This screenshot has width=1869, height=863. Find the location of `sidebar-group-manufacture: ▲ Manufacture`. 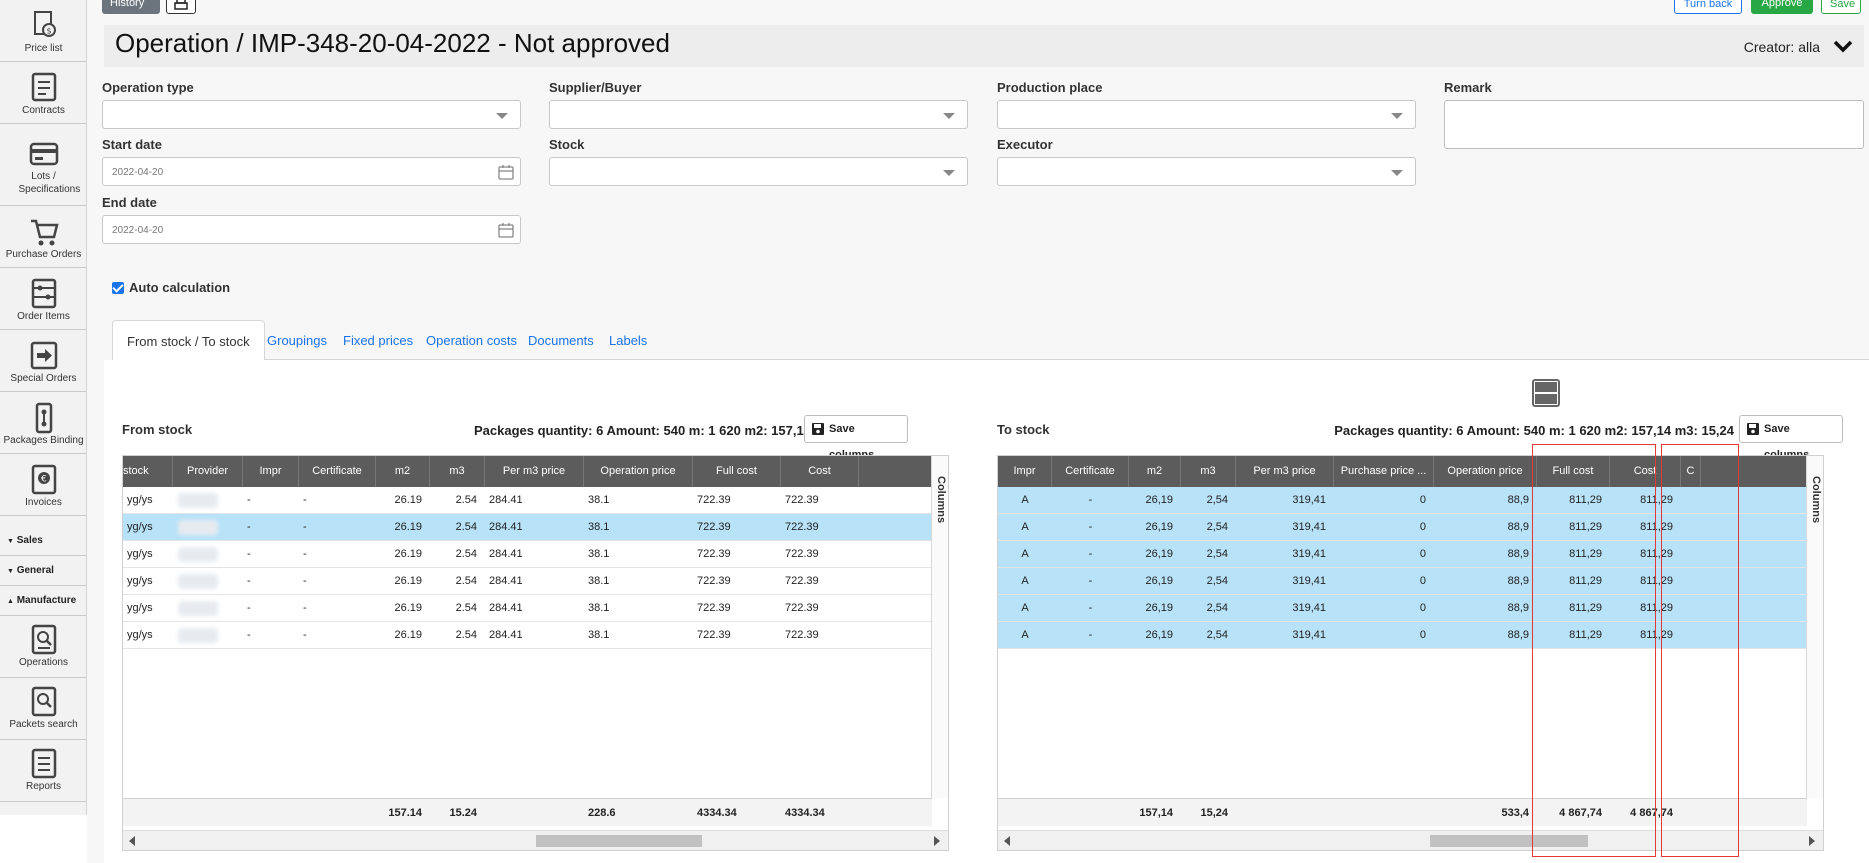

sidebar-group-manufacture: ▲ Manufacture is located at coordinates (43, 601).